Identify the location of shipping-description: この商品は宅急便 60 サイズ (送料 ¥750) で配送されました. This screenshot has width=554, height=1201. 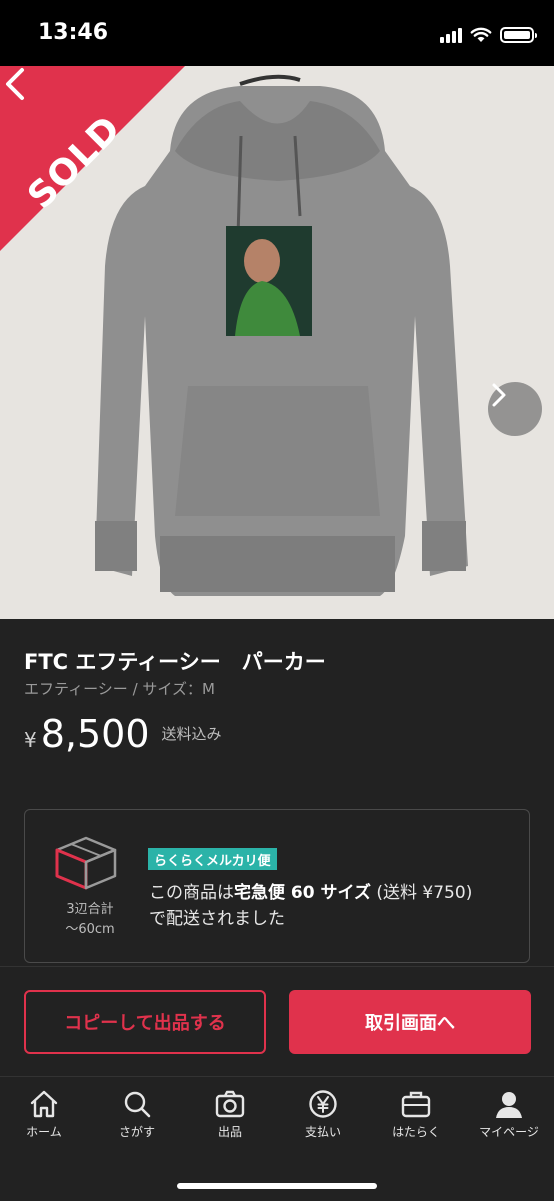
(319, 906).